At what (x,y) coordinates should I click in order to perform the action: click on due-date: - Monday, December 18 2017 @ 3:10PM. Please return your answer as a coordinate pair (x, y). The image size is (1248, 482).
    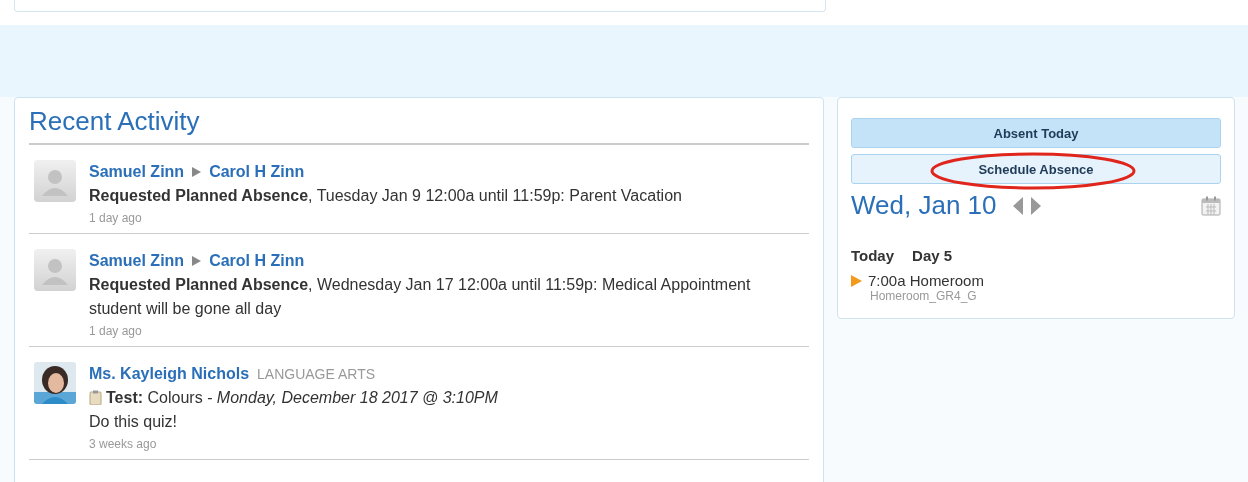
    Looking at the image, I should click on (352, 397).